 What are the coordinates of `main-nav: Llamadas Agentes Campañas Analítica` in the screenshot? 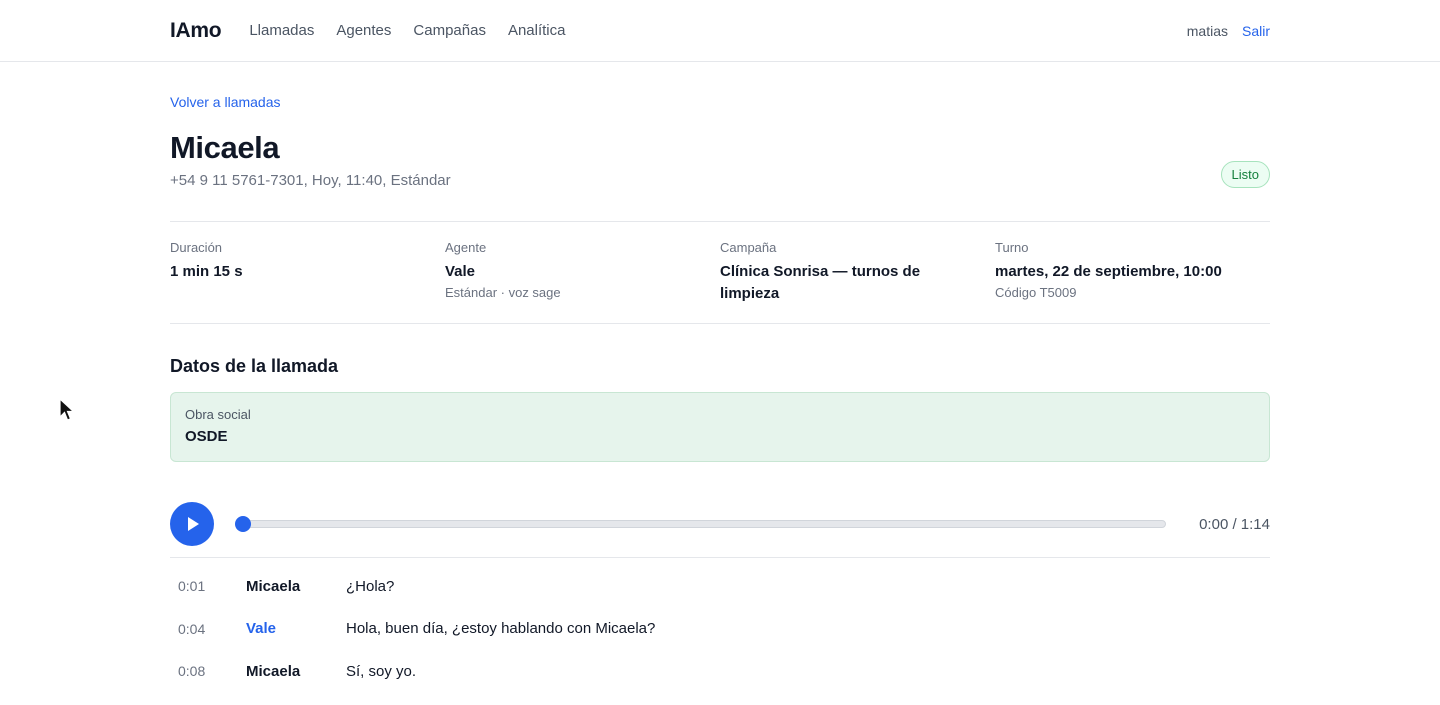 It's located at (407, 30).